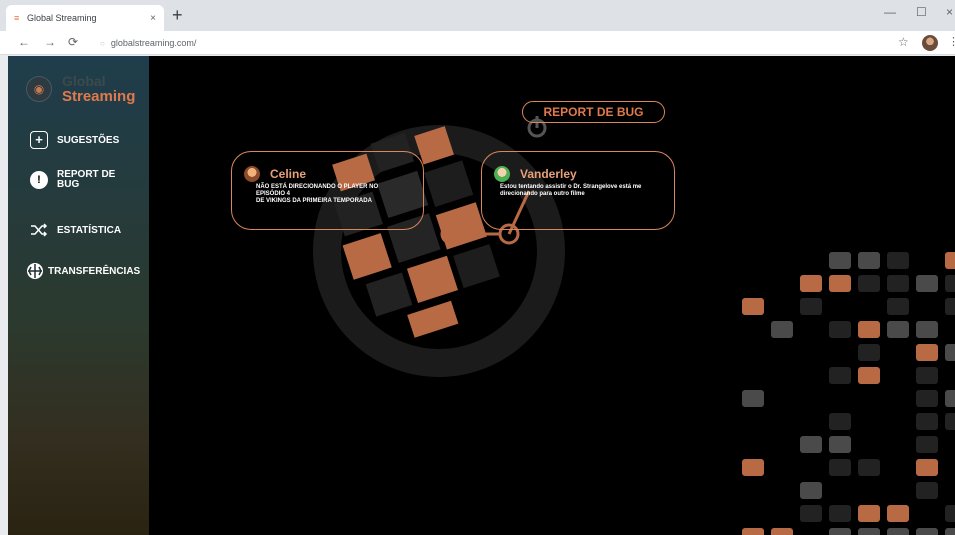 This screenshot has height=535, width=955. What do you see at coordinates (542, 194) in the screenshot?
I see `report-message-line: direcionando para outro filme` at bounding box center [542, 194].